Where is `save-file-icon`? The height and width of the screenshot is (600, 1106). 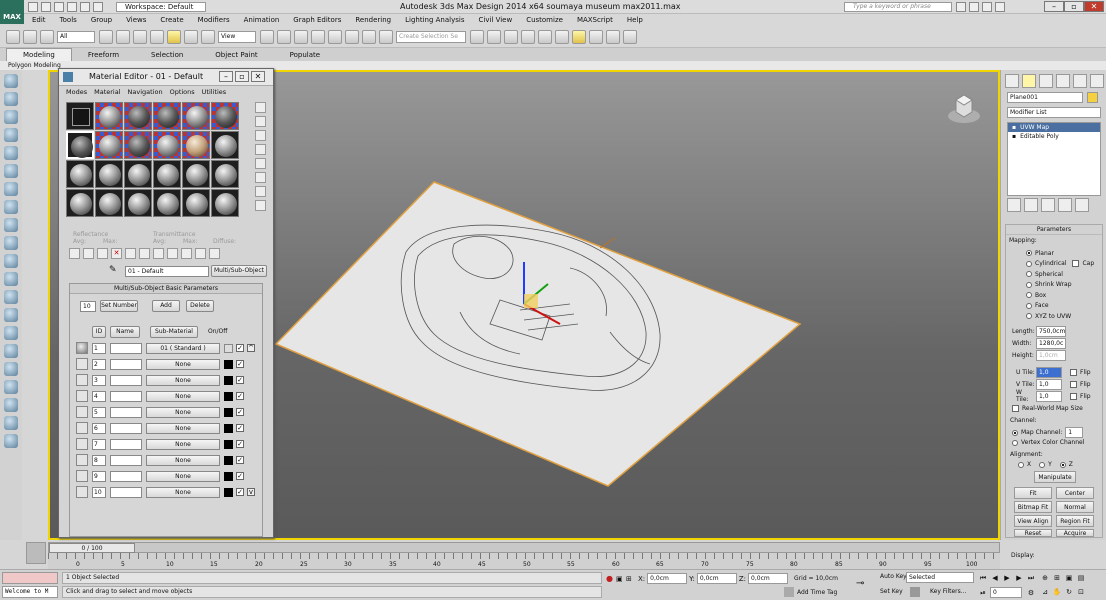 save-file-icon is located at coordinates (59, 7).